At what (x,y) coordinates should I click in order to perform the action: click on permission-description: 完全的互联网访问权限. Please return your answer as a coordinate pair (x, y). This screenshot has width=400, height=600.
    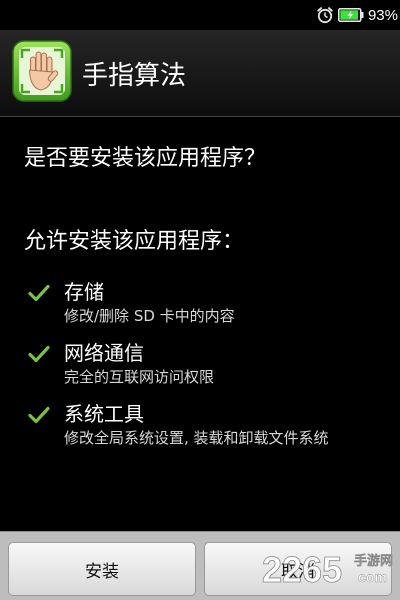
    Looking at the image, I should click on (139, 377).